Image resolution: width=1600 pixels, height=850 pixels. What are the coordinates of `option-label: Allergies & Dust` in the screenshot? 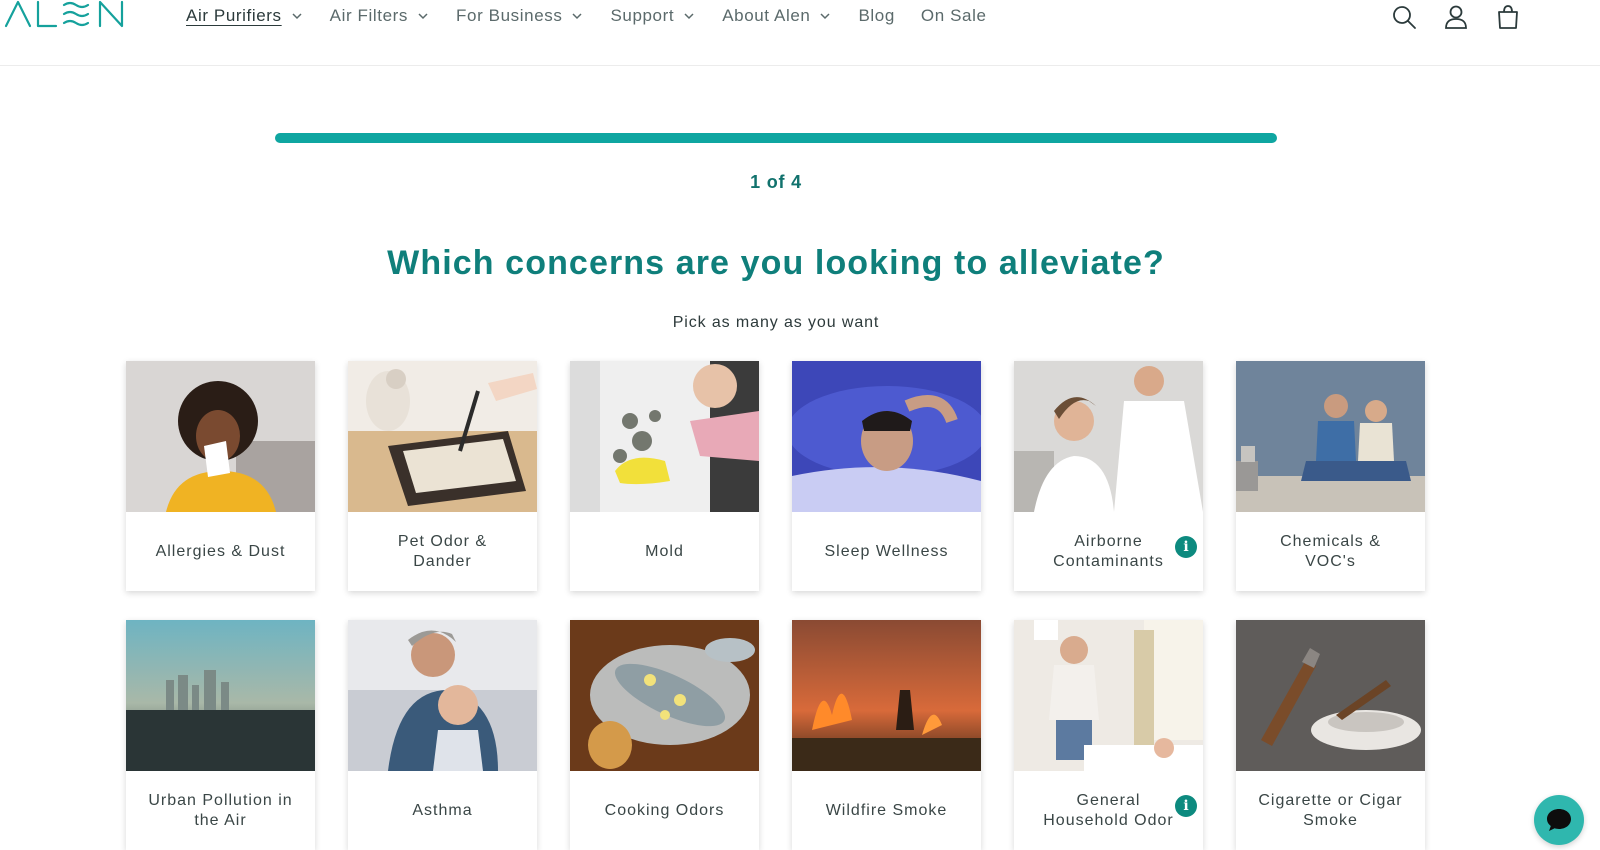 It's located at (220, 551).